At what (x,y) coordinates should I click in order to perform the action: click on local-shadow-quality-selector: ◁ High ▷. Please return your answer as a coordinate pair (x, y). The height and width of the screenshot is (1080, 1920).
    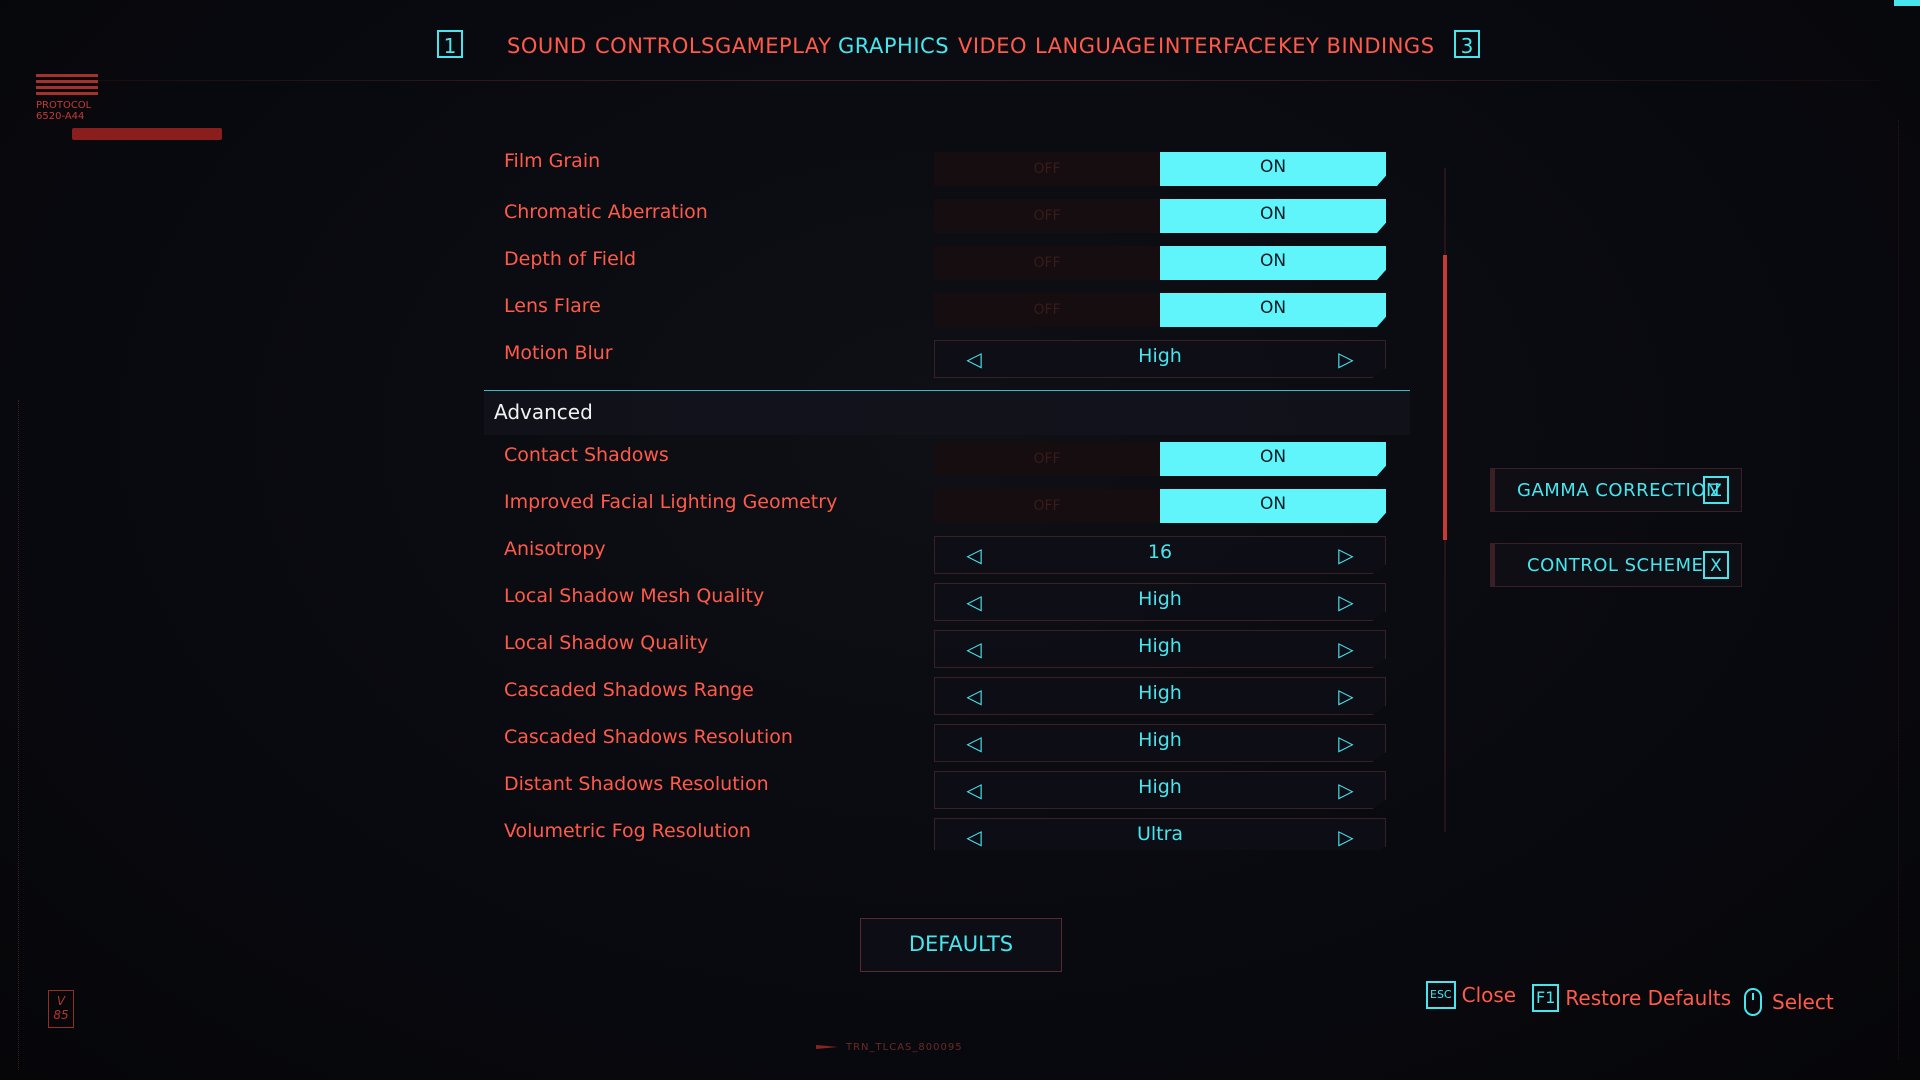
    Looking at the image, I should click on (1160, 649).